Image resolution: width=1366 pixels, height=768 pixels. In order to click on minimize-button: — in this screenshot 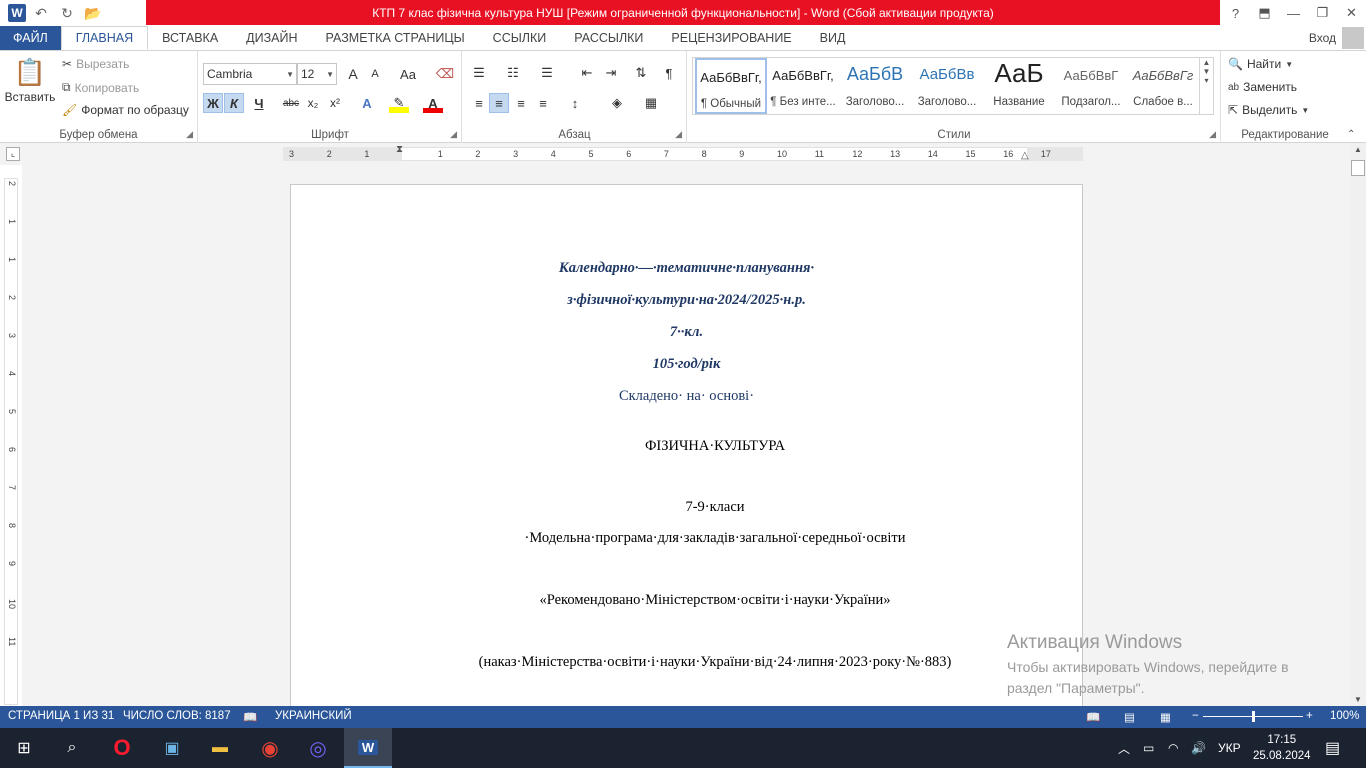, I will do `click(1293, 13)`.